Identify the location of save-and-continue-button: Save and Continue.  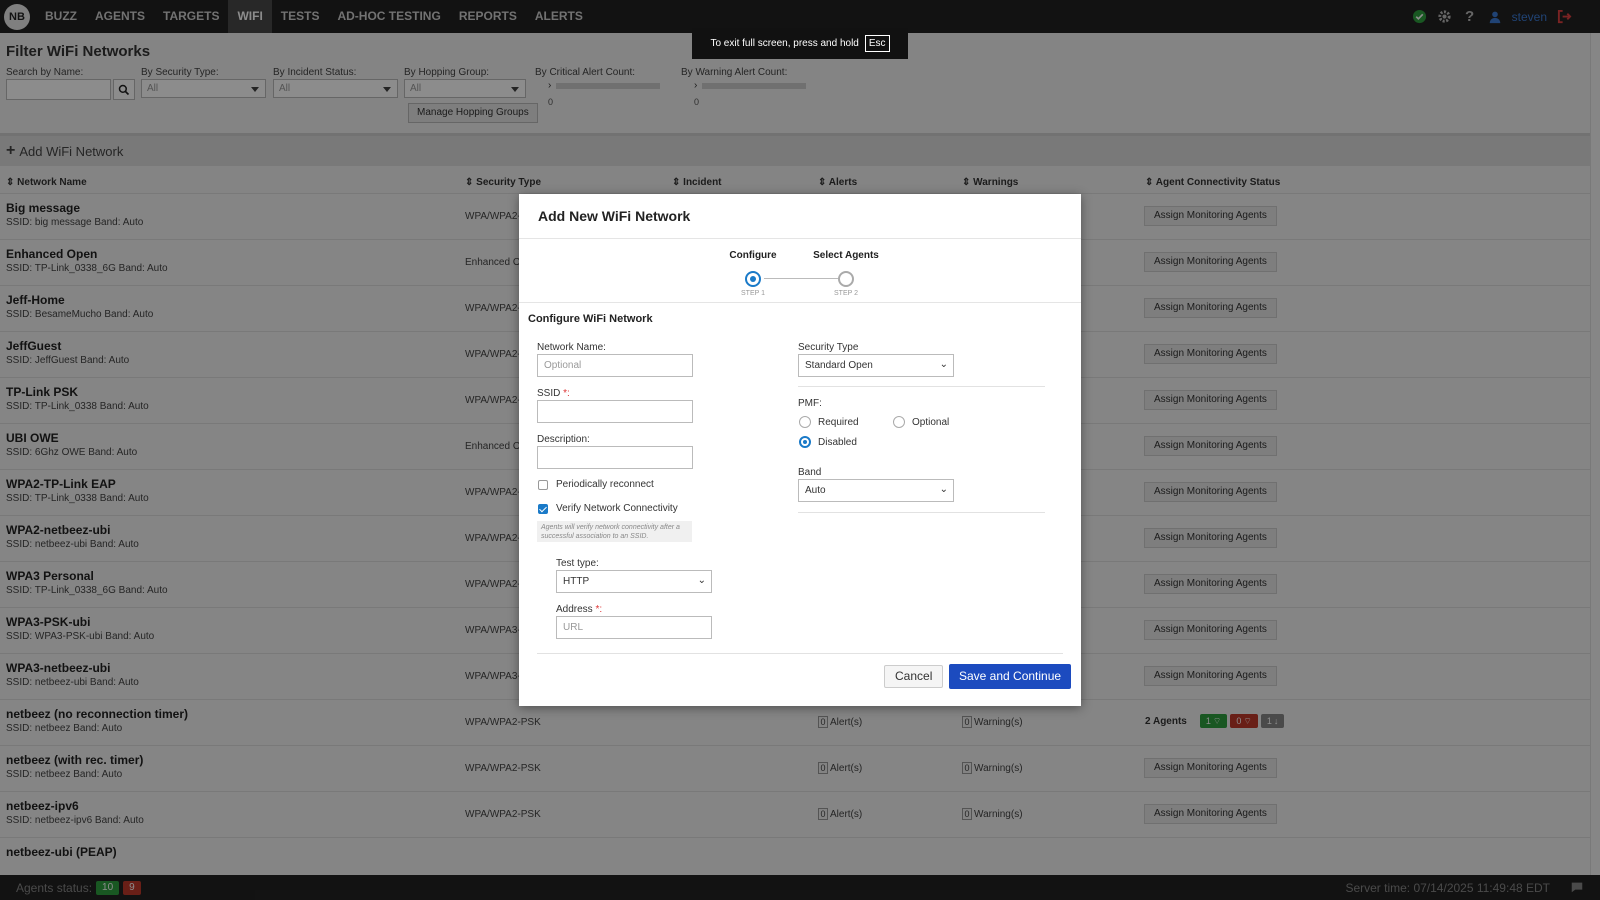
(1010, 676).